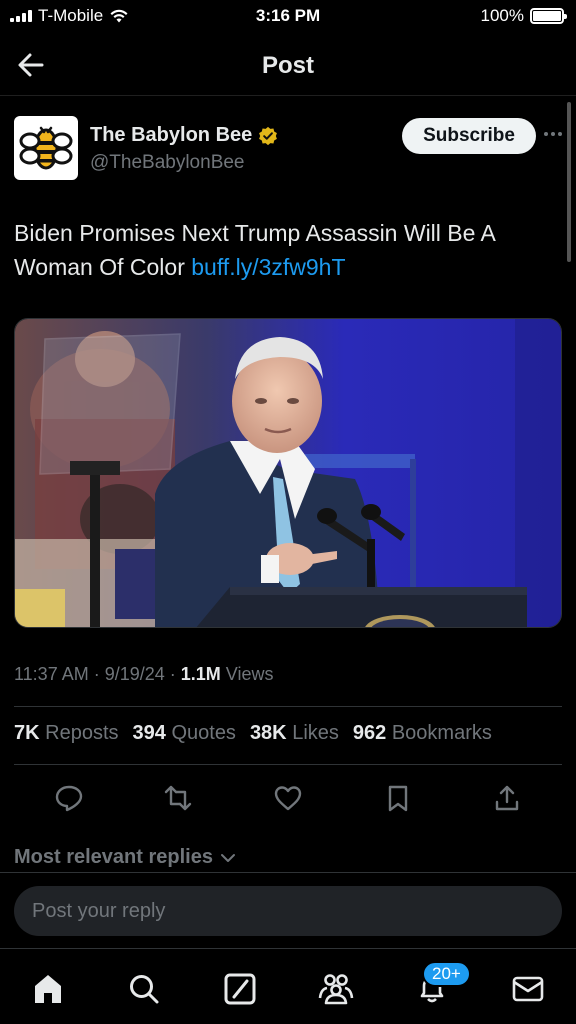 This screenshot has width=576, height=1024. What do you see at coordinates (227, 857) in the screenshot?
I see `chevron-down-icon` at bounding box center [227, 857].